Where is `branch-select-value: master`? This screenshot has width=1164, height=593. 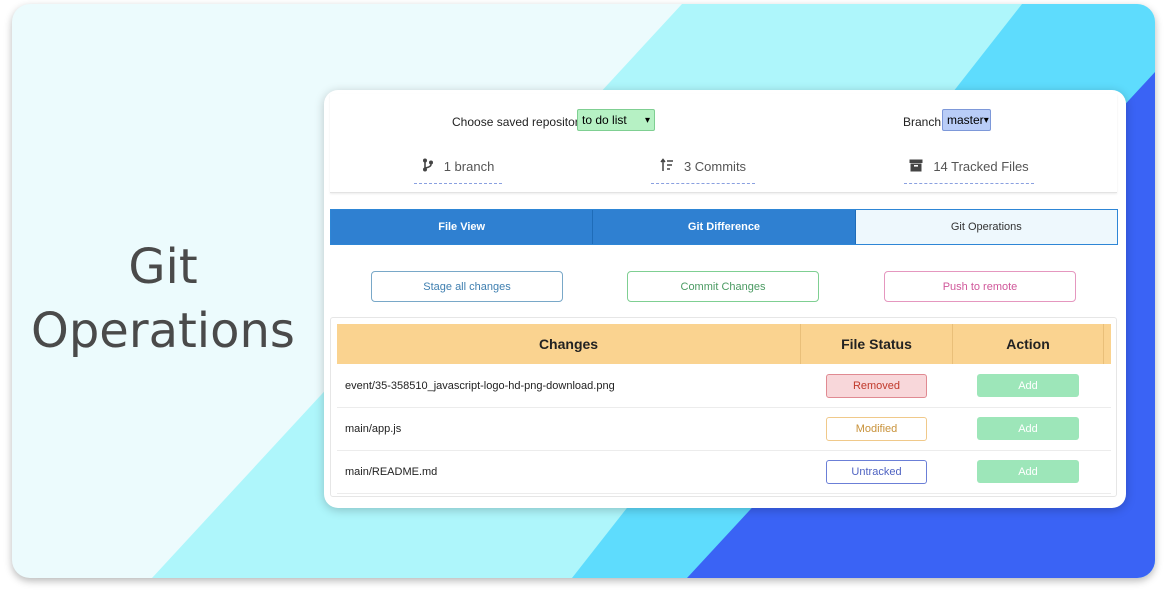
branch-select-value: master is located at coordinates (965, 120).